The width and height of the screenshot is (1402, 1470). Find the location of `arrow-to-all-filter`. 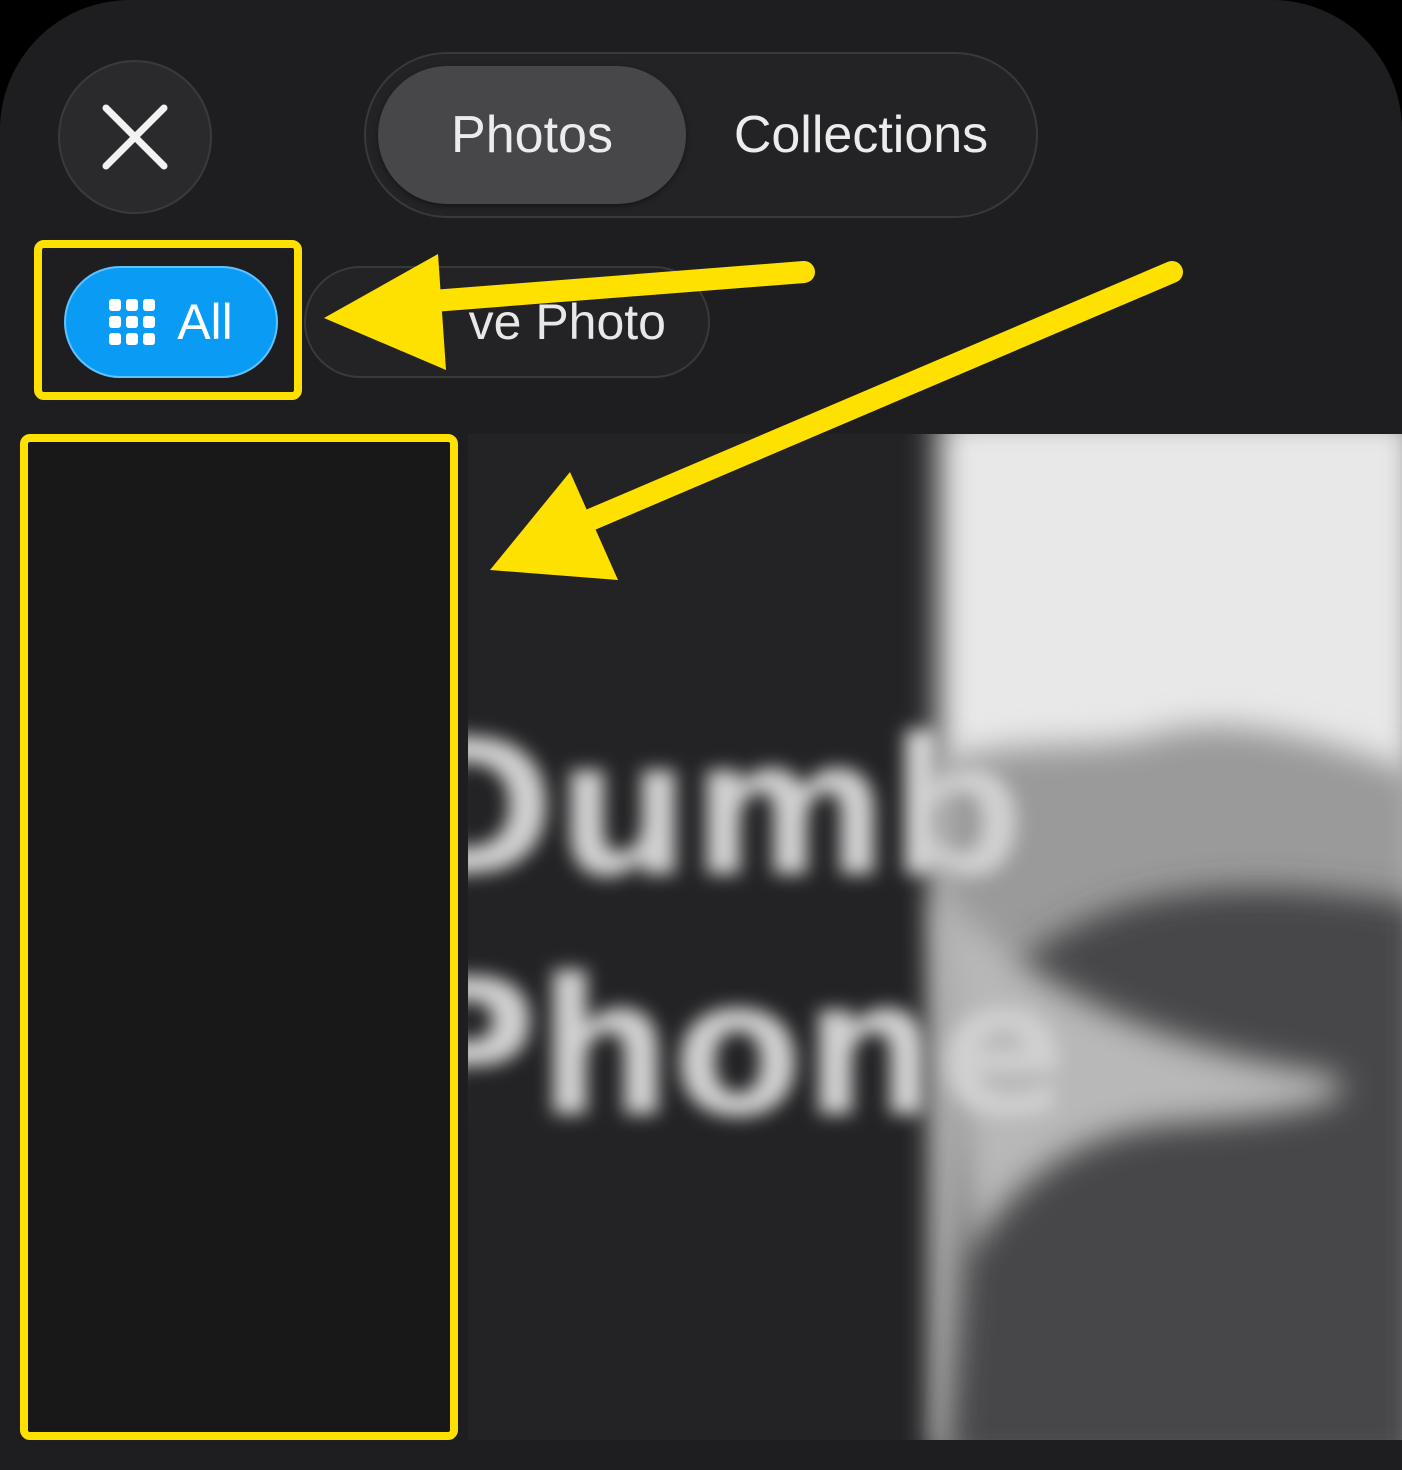

arrow-to-all-filter is located at coordinates (612, 287).